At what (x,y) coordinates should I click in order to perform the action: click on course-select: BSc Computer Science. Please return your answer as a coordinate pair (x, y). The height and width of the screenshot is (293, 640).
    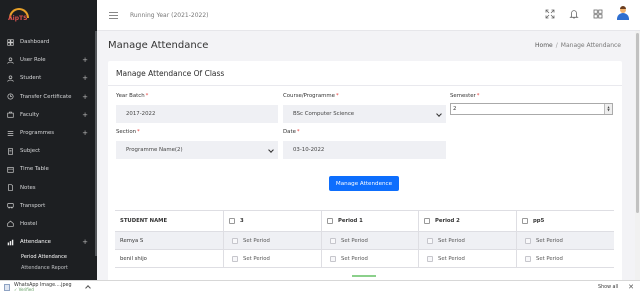
    Looking at the image, I should click on (364, 114).